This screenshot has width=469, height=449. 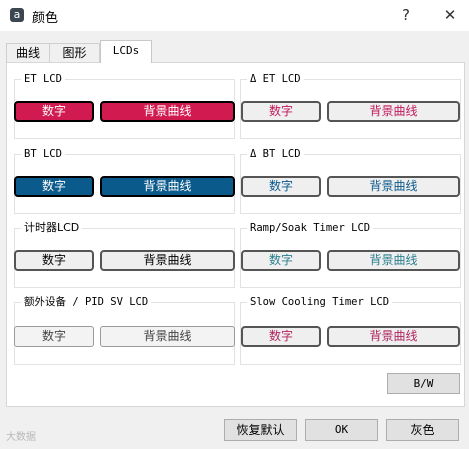 What do you see at coordinates (126, 51) in the screenshot?
I see `tab-lcds: LCDs` at bounding box center [126, 51].